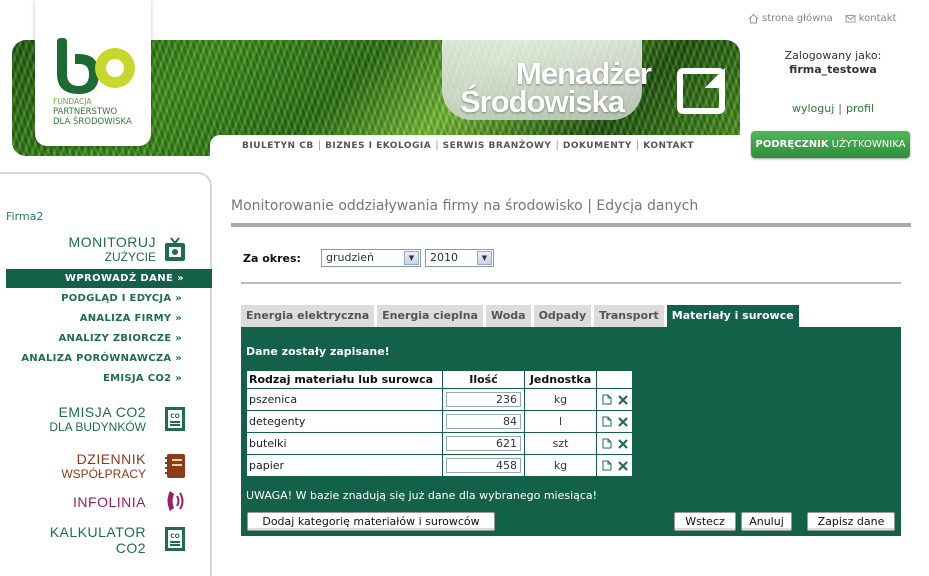 The height and width of the screenshot is (576, 929). I want to click on save-button: Zapisz dane, so click(851, 521).